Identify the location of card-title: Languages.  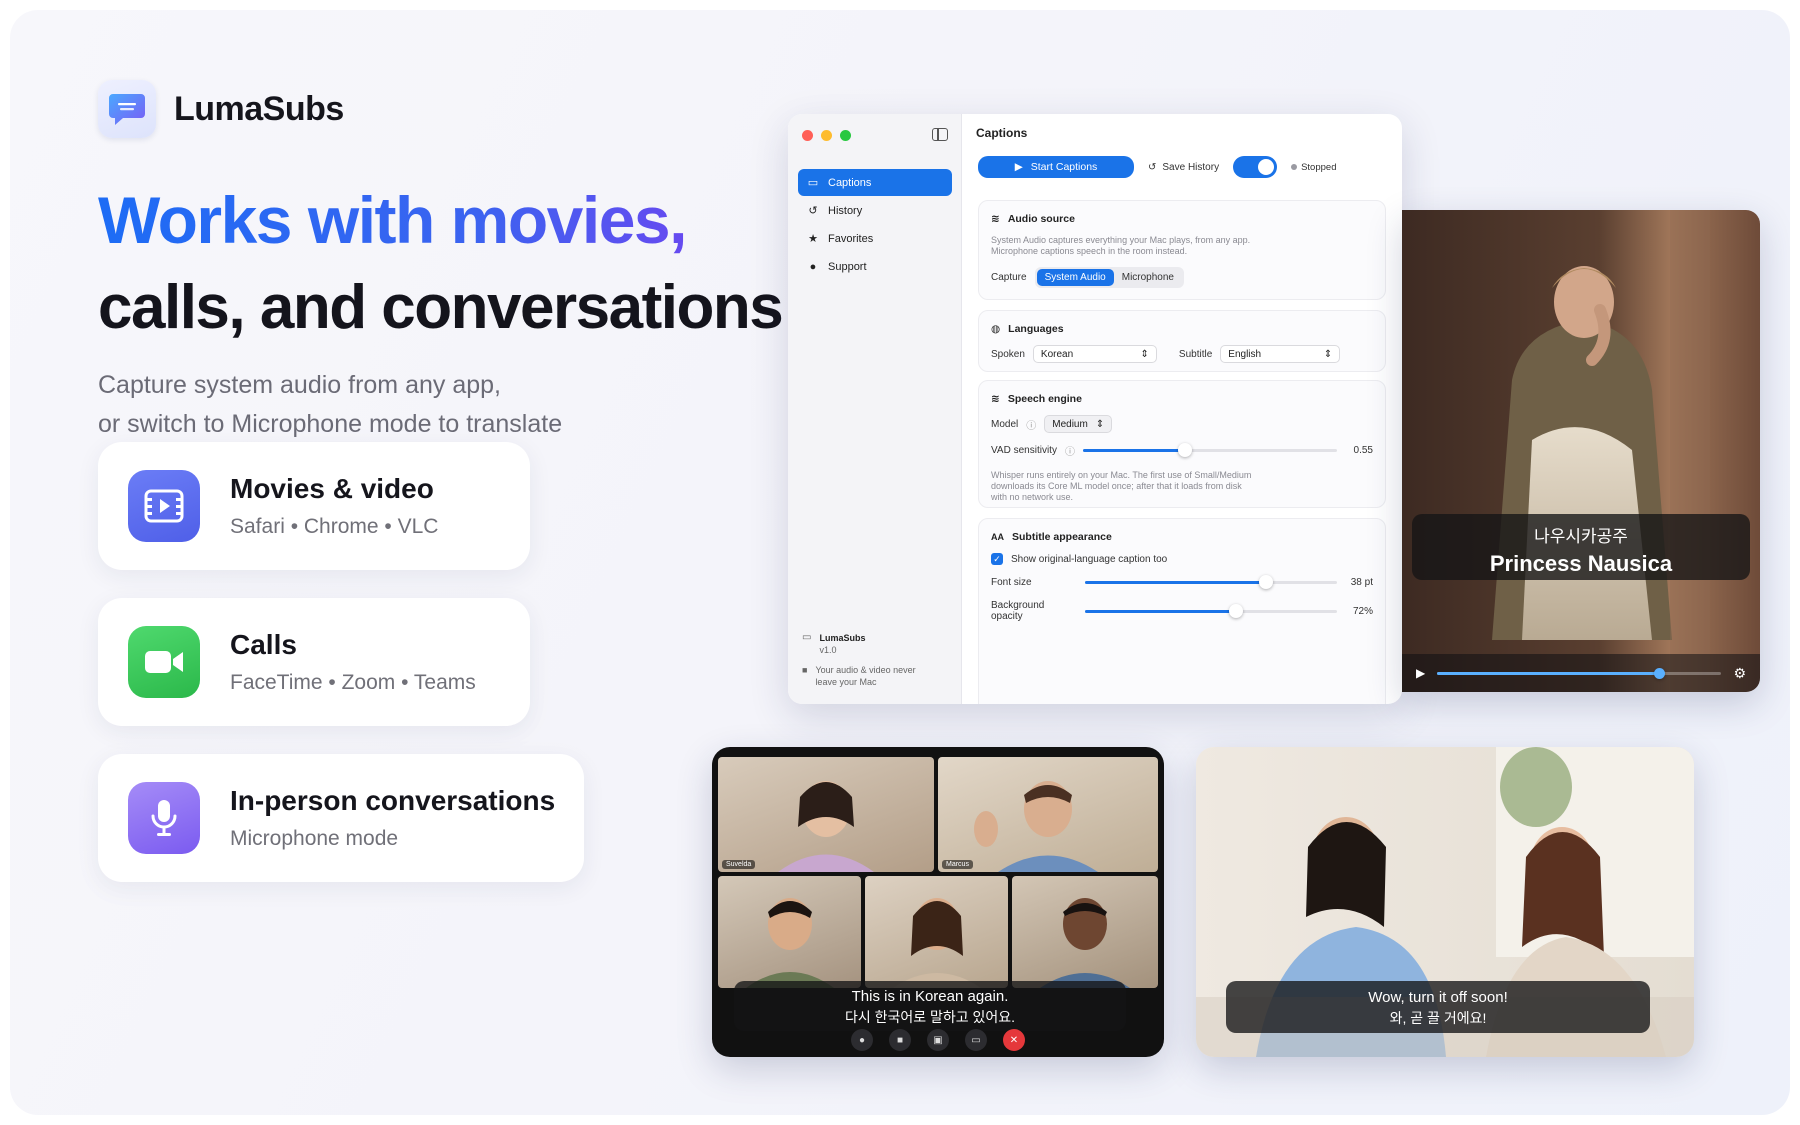
(1036, 329).